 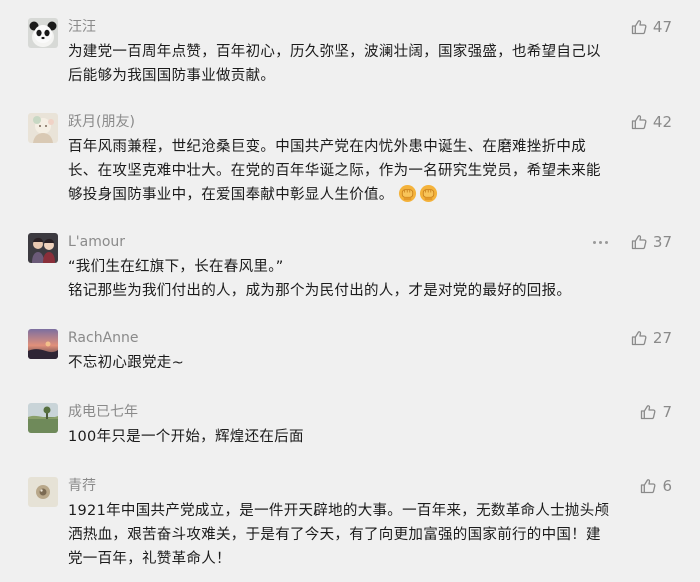 I want to click on comment-author: L'amour, so click(x=96, y=242).